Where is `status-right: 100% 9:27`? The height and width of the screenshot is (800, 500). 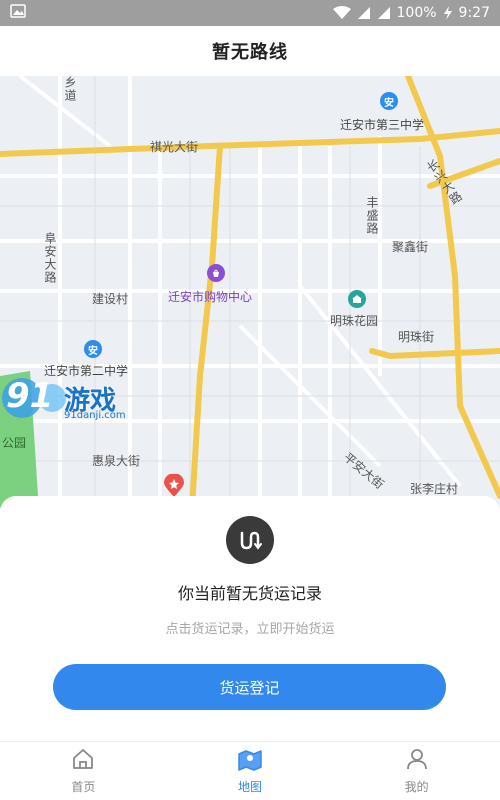 status-right: 100% 9:27 is located at coordinates (411, 13).